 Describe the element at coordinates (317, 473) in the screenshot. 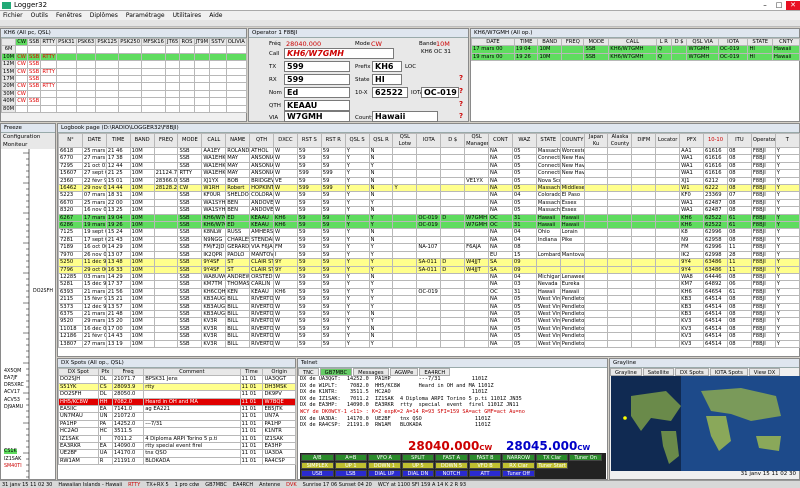

I see `radio-button: USB` at that location.